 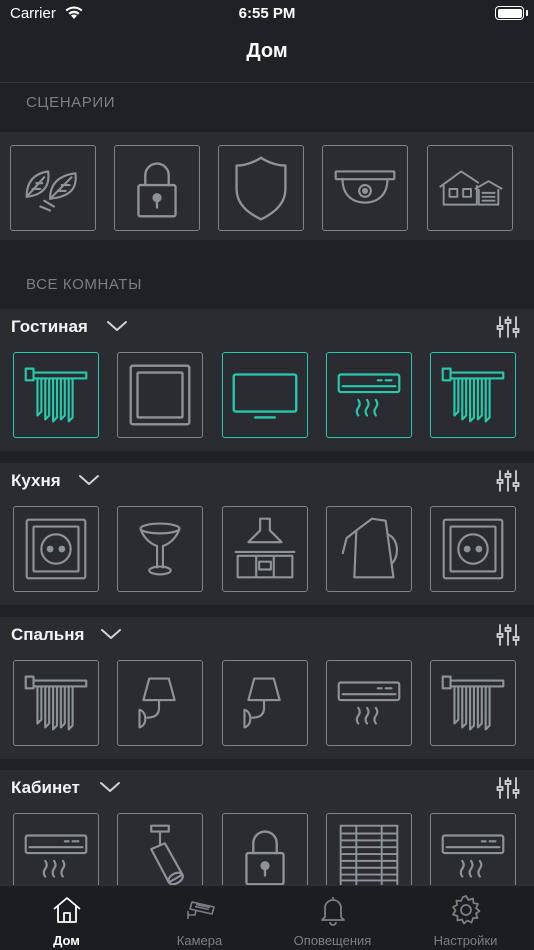 I want to click on device-lock, so click(x=265, y=849).